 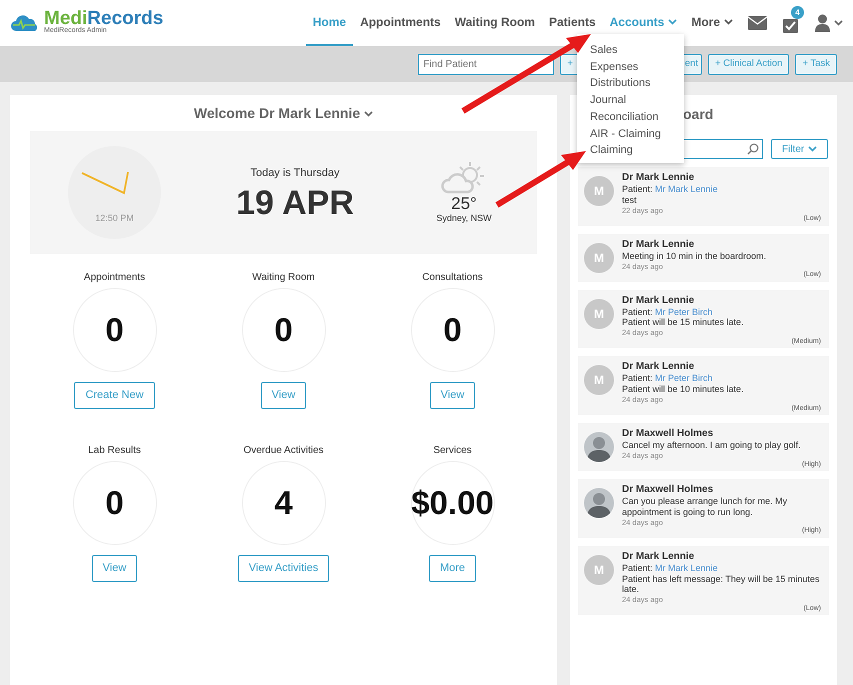 What do you see at coordinates (698, 114) in the screenshot?
I see `board-title: oard` at bounding box center [698, 114].